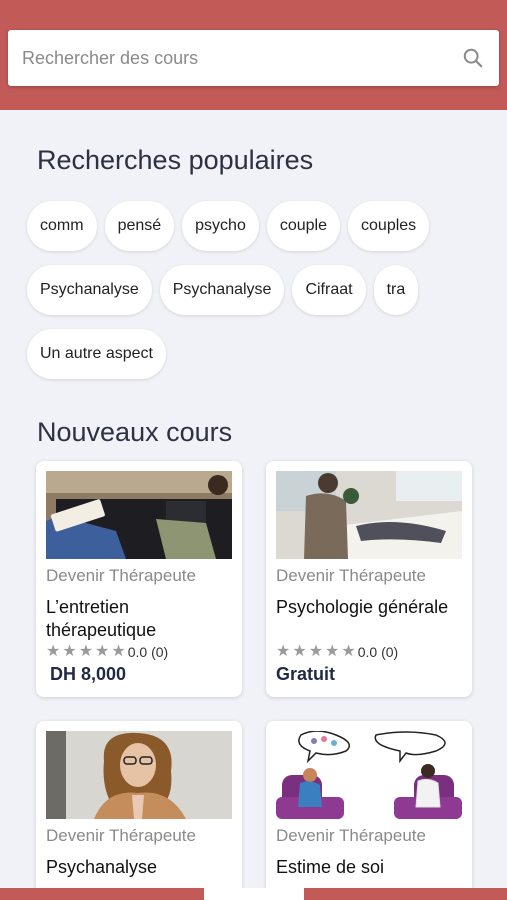  What do you see at coordinates (389, 226) in the screenshot?
I see `search-chip: couples` at bounding box center [389, 226].